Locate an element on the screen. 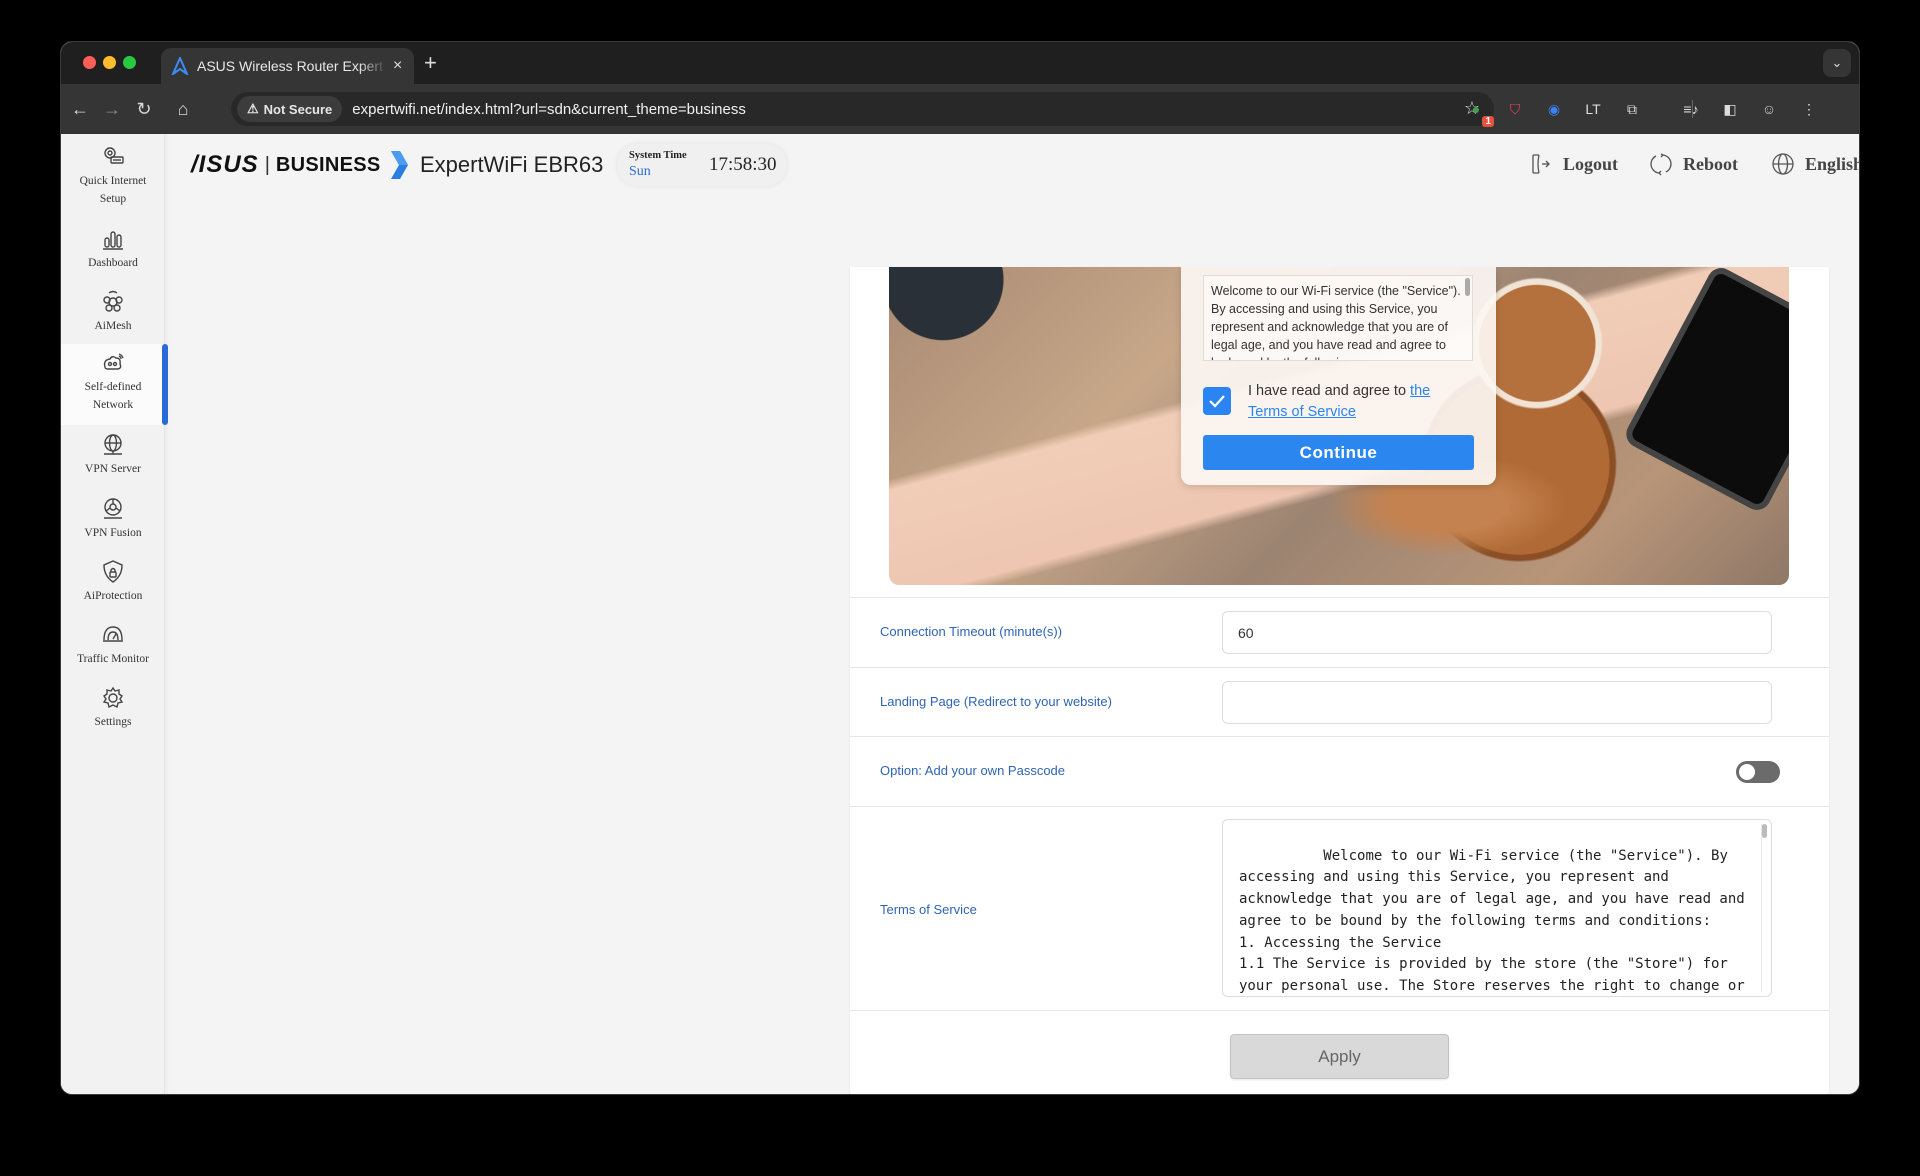 The image size is (1920, 1176). logout-button: Logout is located at coordinates (1573, 164).